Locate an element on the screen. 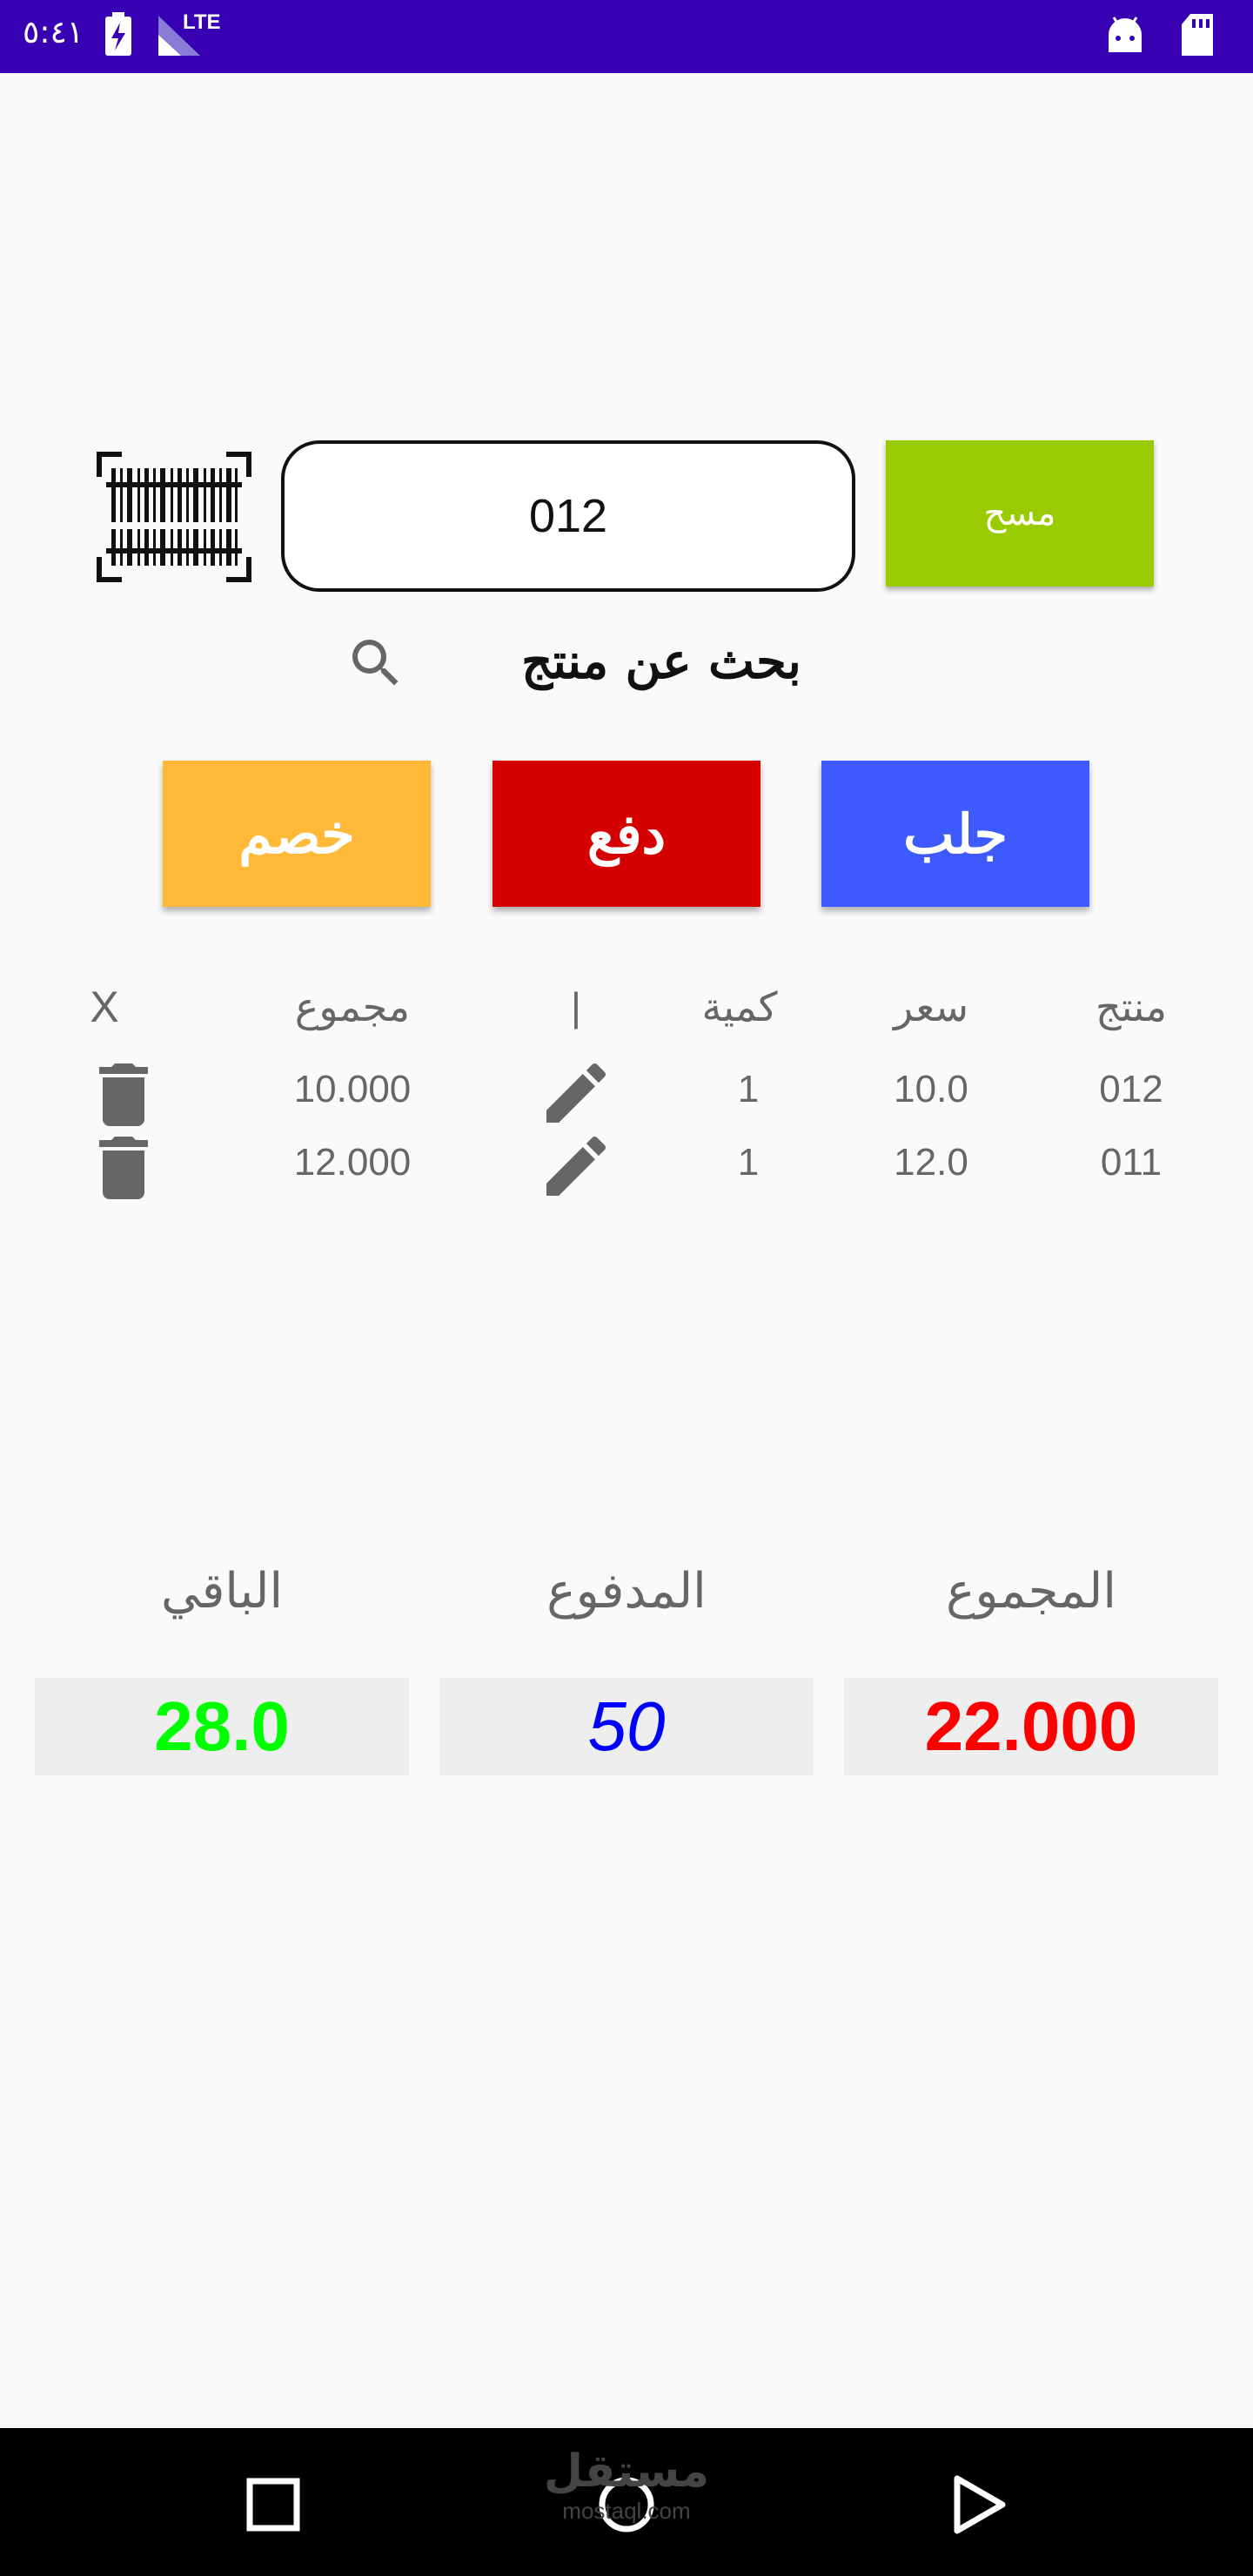 The image size is (1253, 2576). discount-button: خصم is located at coordinates (297, 834).